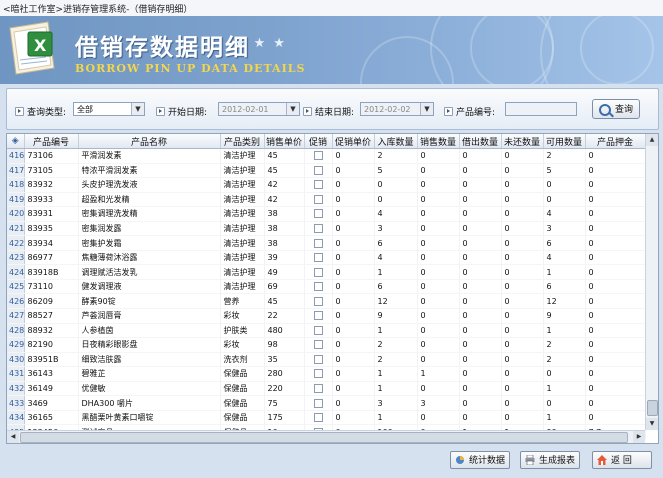 Image resolution: width=663 pixels, height=478 pixels. Describe the element at coordinates (16, 141) in the screenshot. I see `row-header-corner: ◈` at that location.